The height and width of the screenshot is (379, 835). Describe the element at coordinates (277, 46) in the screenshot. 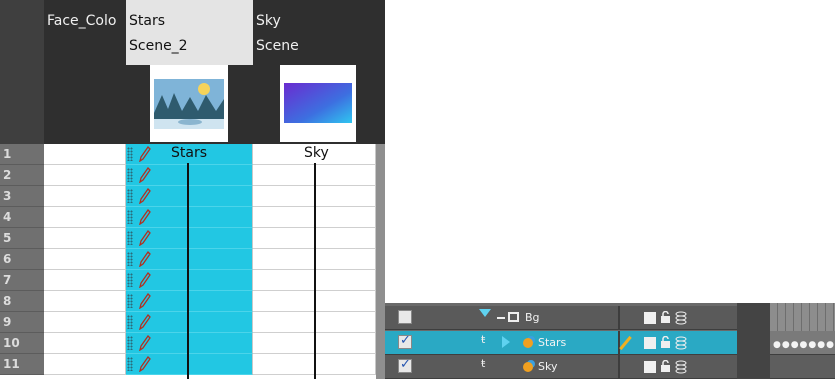

I see `column-scene-name: Scene` at that location.